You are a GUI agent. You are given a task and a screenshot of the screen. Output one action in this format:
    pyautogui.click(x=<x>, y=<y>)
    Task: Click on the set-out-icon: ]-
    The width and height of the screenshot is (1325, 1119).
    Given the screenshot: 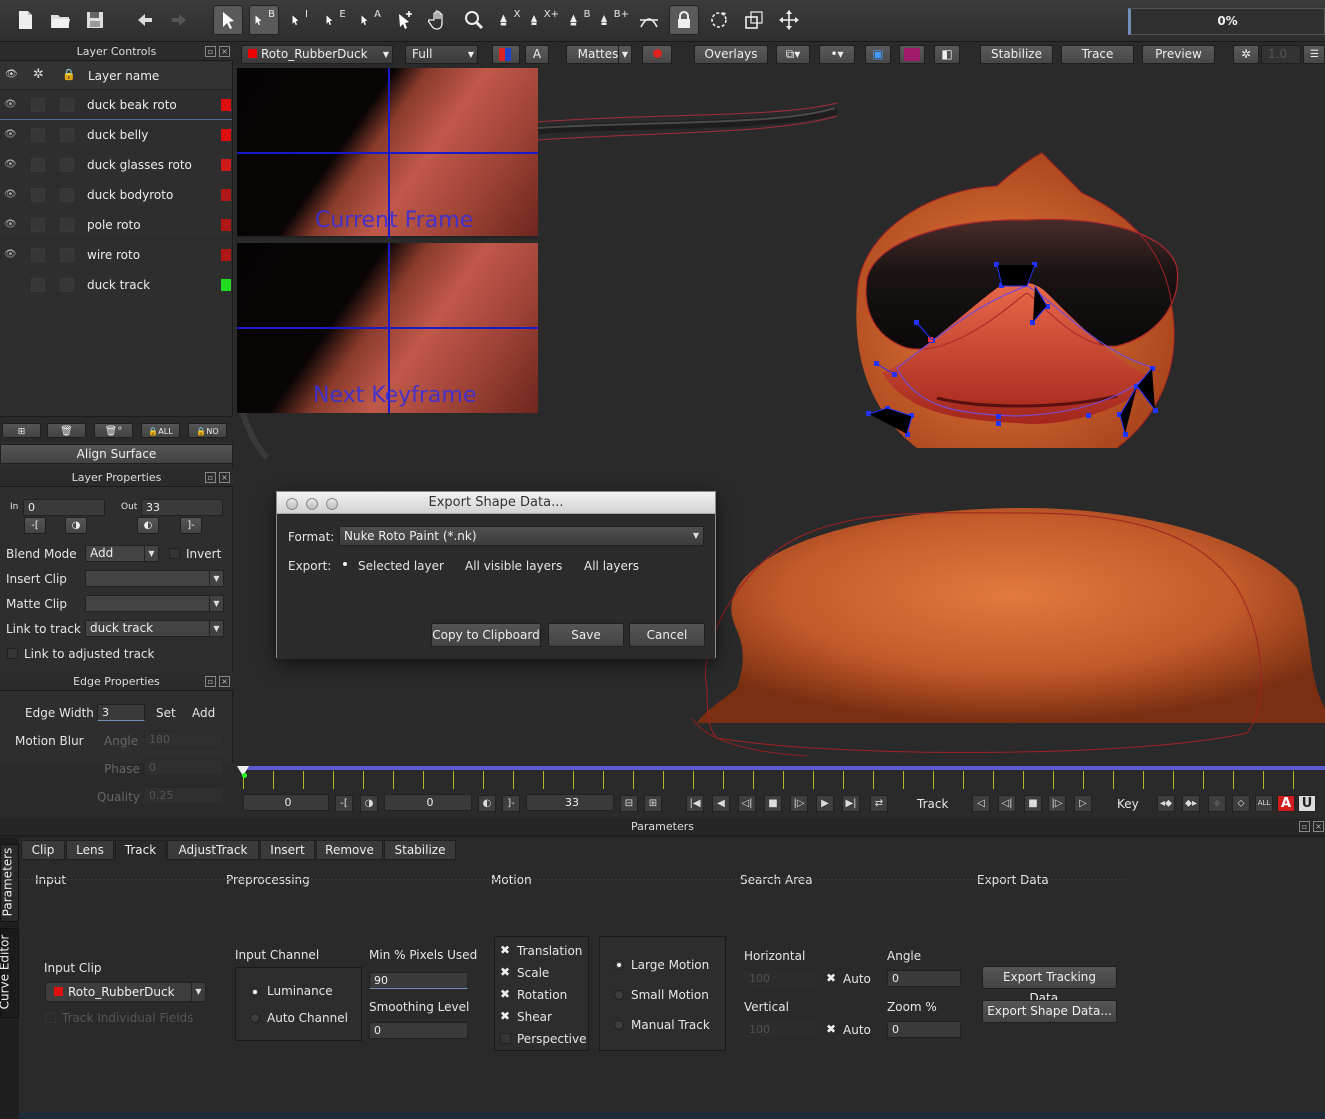 What is the action you would take?
    pyautogui.click(x=511, y=803)
    